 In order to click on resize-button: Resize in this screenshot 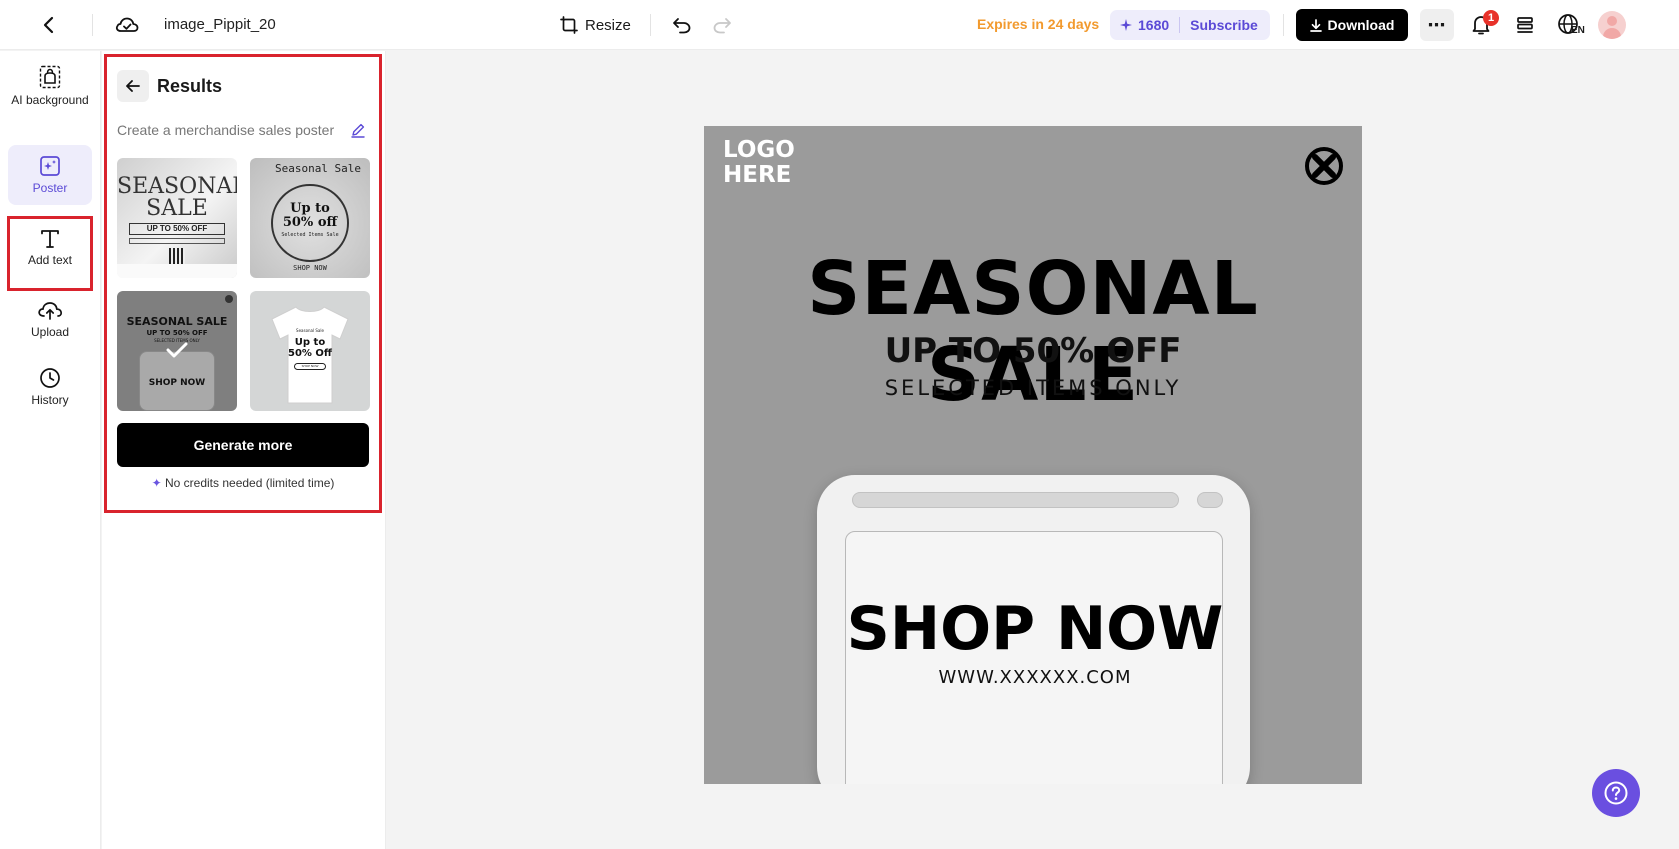, I will do `click(595, 25)`.